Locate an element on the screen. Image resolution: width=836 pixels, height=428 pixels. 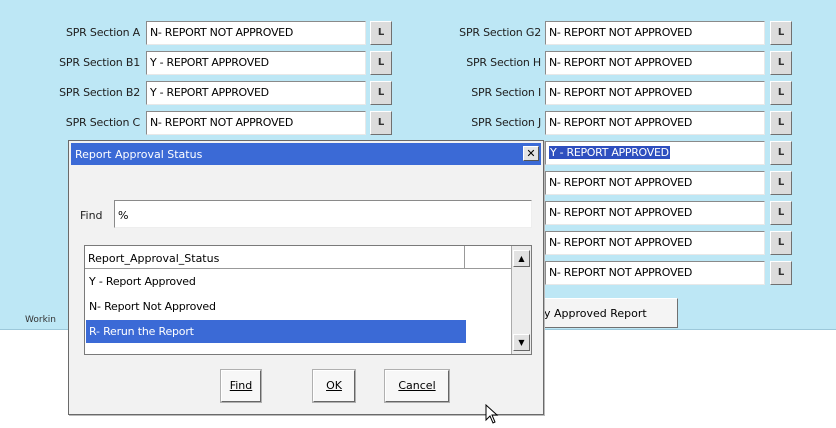
list-scrollbar: ▲ ▼ is located at coordinates (521, 300).